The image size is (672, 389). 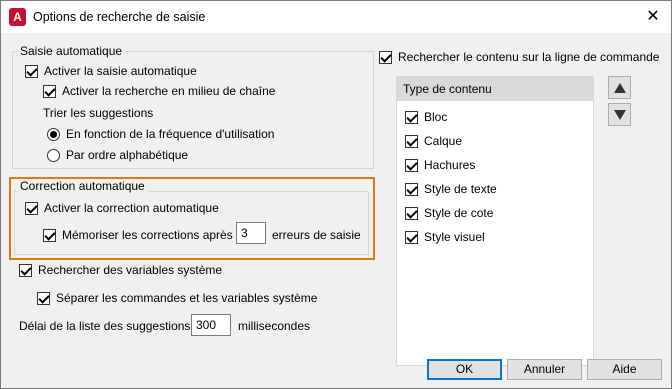 I want to click on list-item-style-cote: Style de cote, so click(x=449, y=213).